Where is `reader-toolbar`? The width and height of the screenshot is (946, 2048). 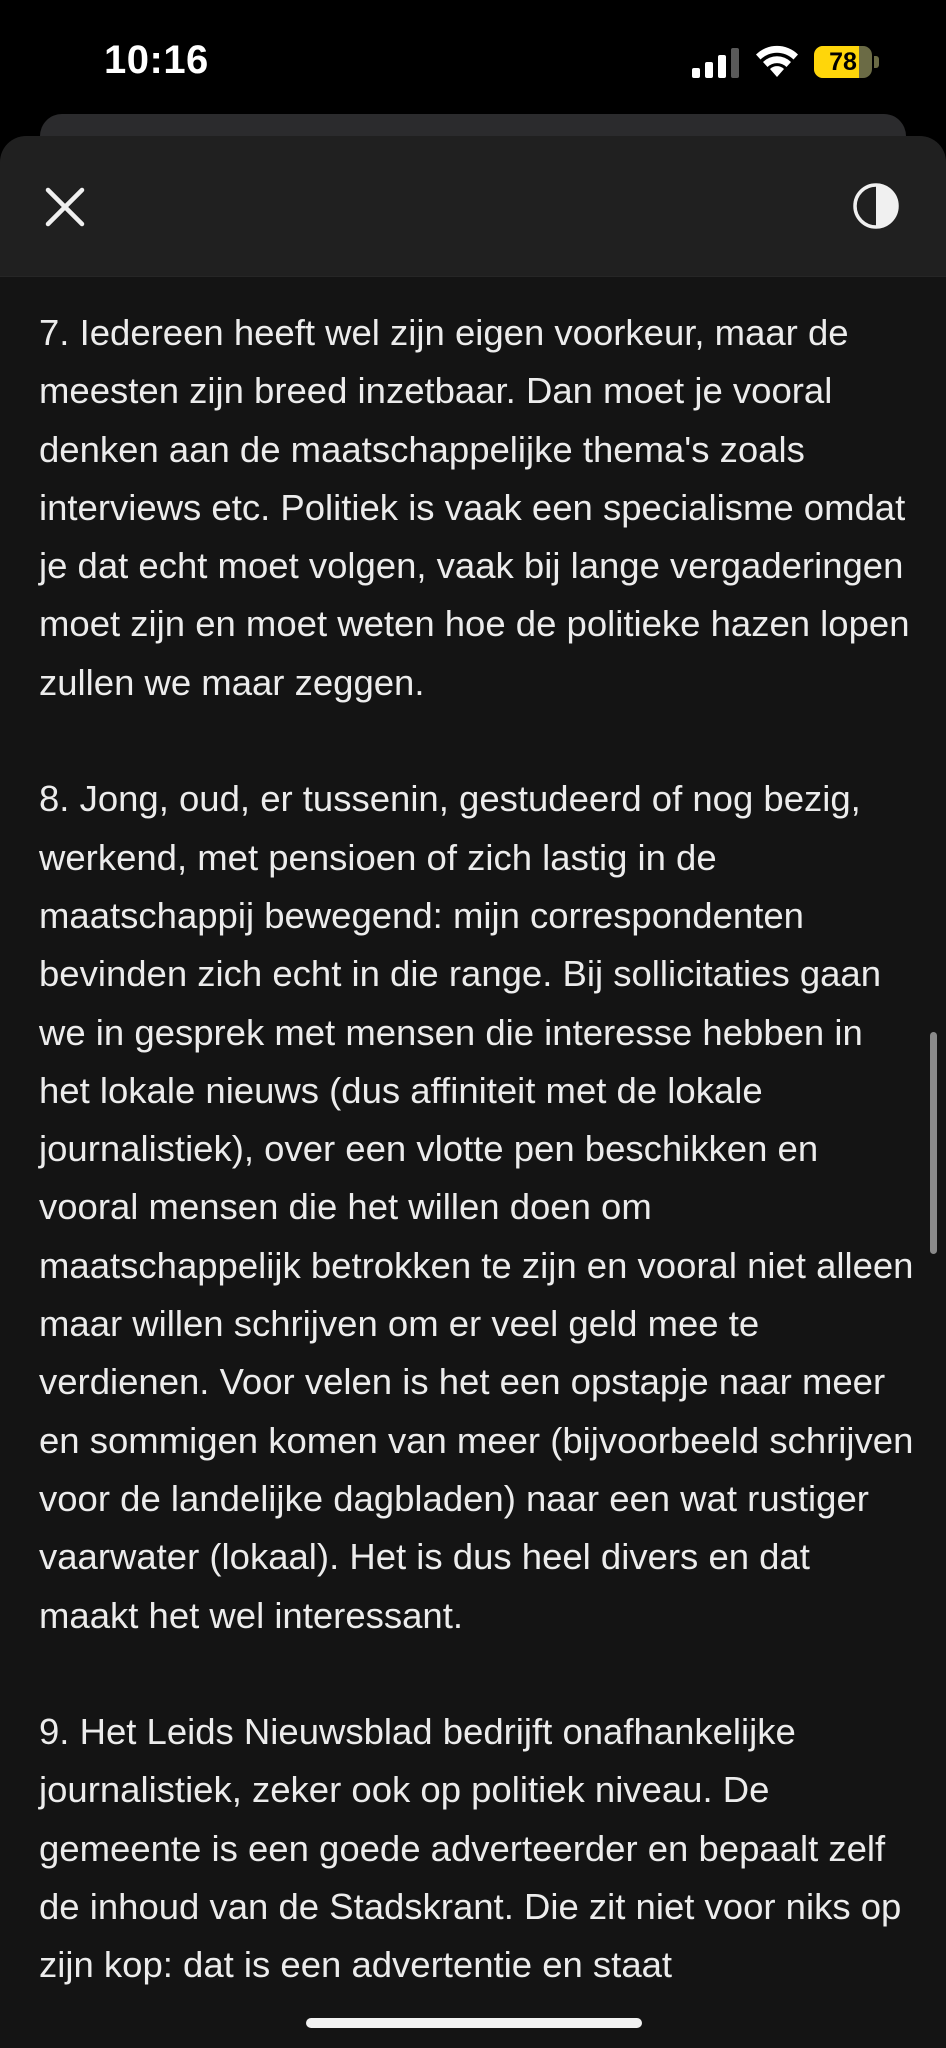
reader-toolbar is located at coordinates (473, 206).